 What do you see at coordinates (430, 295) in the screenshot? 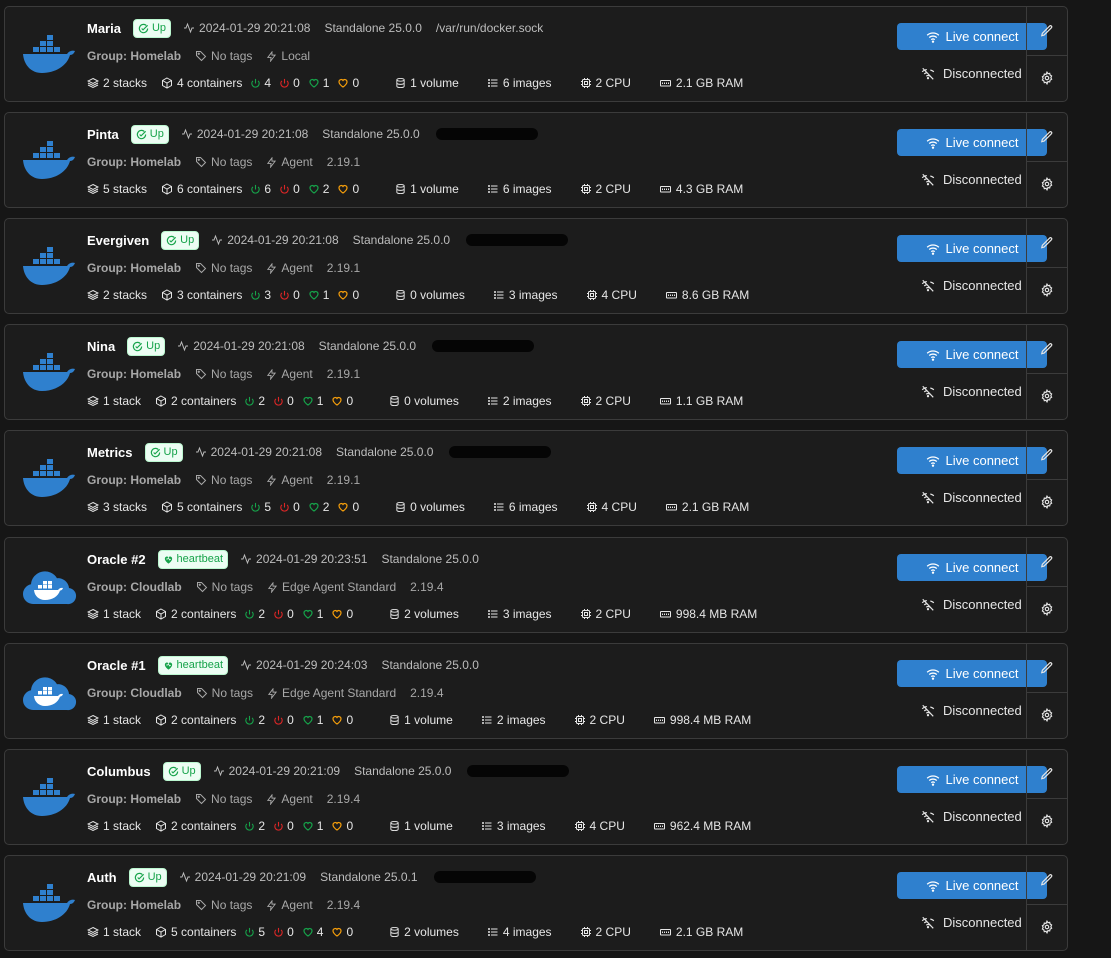
I see `volumes-count: 0 volumes` at bounding box center [430, 295].